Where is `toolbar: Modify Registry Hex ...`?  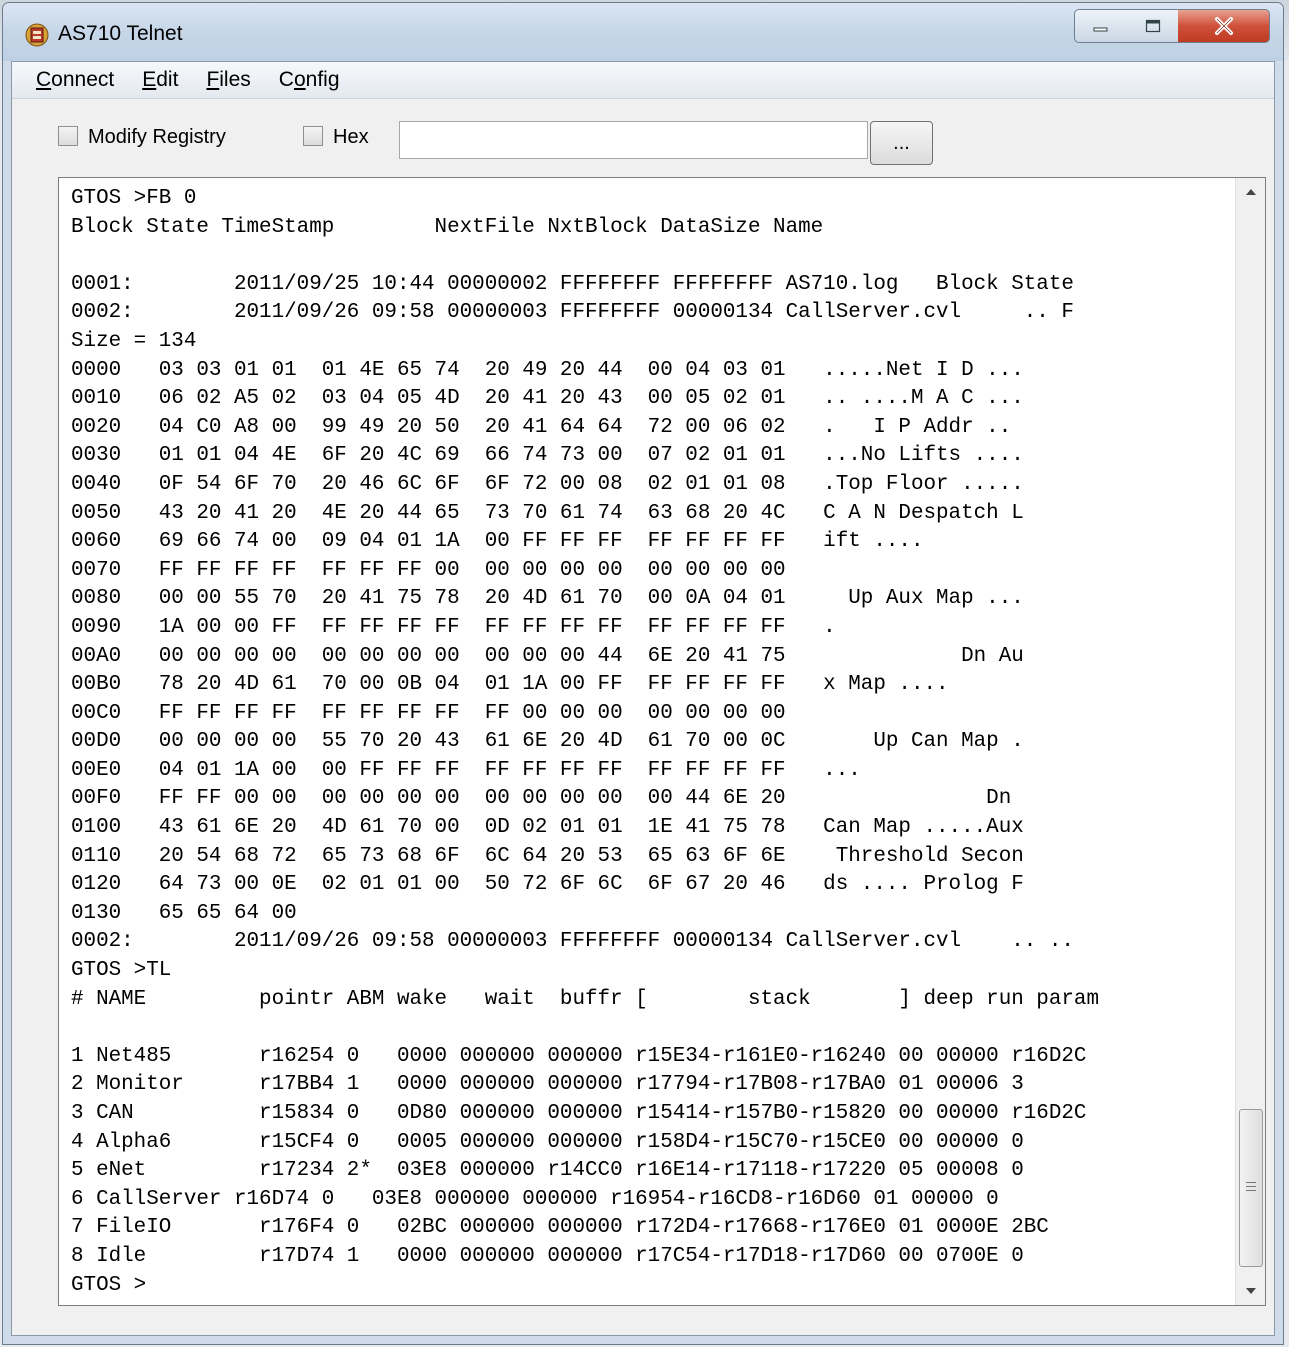
toolbar: Modify Registry Hex ... is located at coordinates (643, 133).